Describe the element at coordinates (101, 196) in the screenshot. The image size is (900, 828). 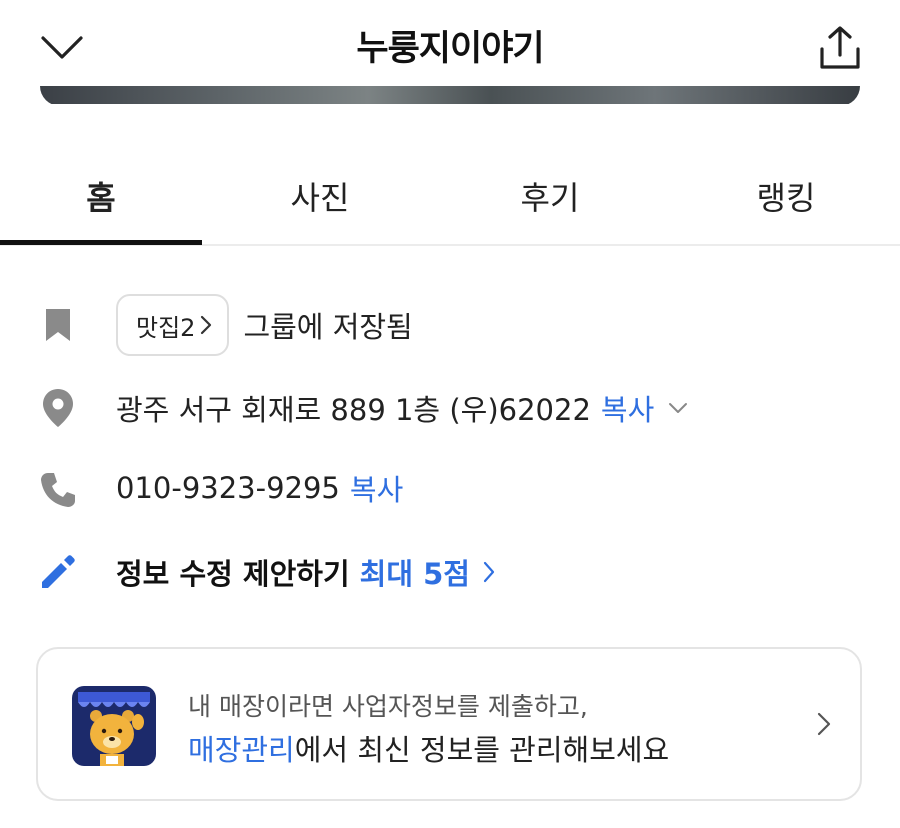
I see `tab-home: 홈` at that location.